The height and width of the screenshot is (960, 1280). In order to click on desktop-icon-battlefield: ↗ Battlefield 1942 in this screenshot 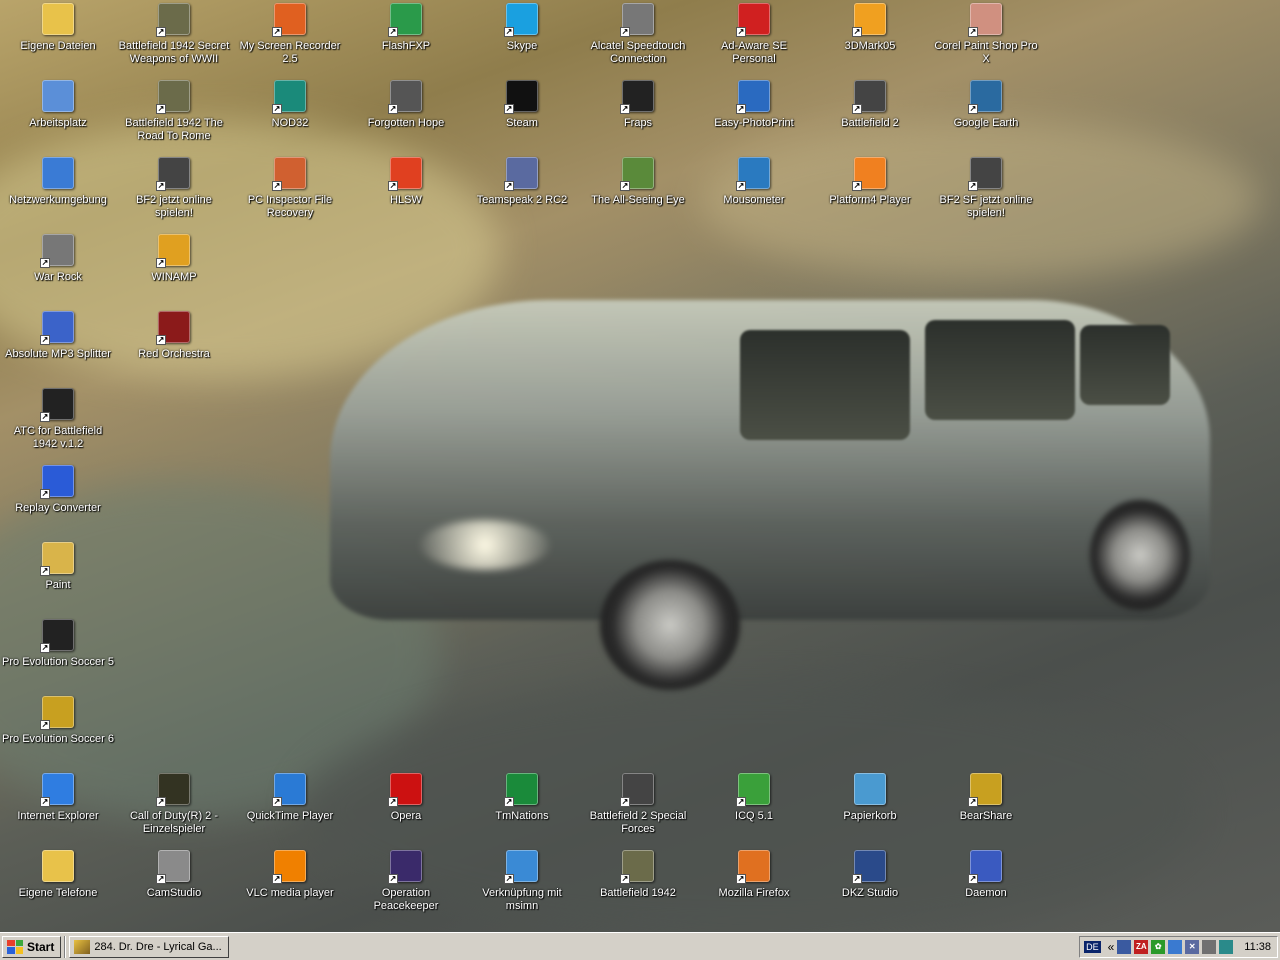, I will do `click(638, 873)`.